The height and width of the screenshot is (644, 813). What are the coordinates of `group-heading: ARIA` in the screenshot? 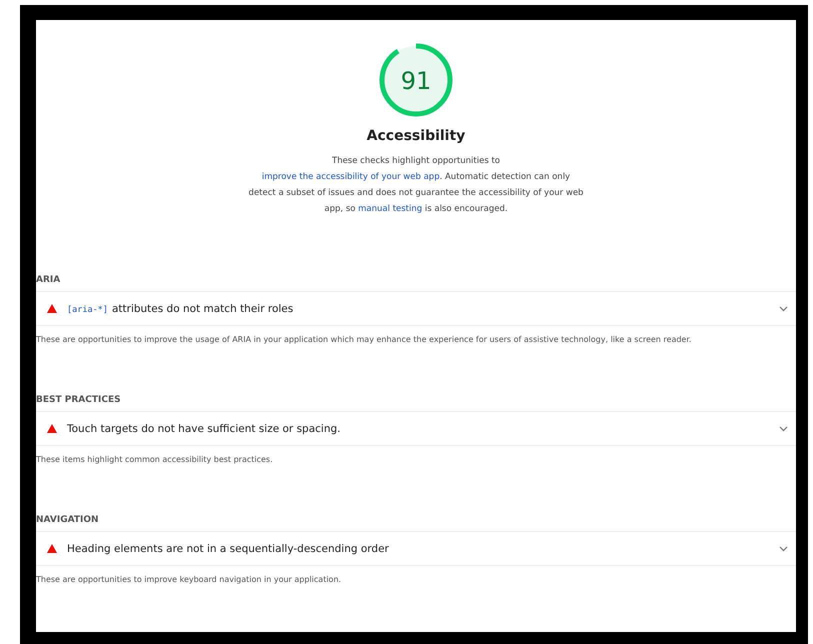 It's located at (49, 281).